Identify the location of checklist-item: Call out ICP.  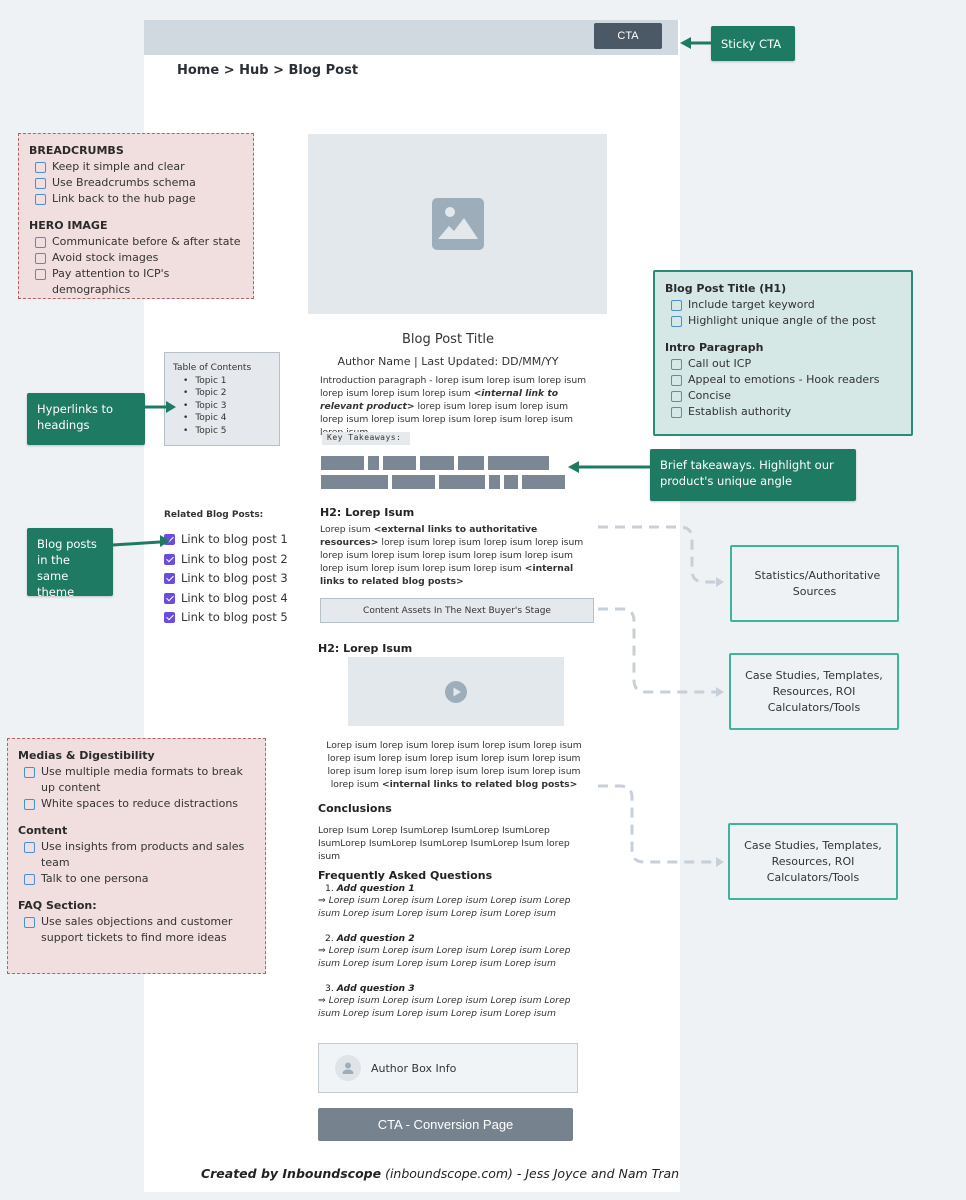
(786, 364).